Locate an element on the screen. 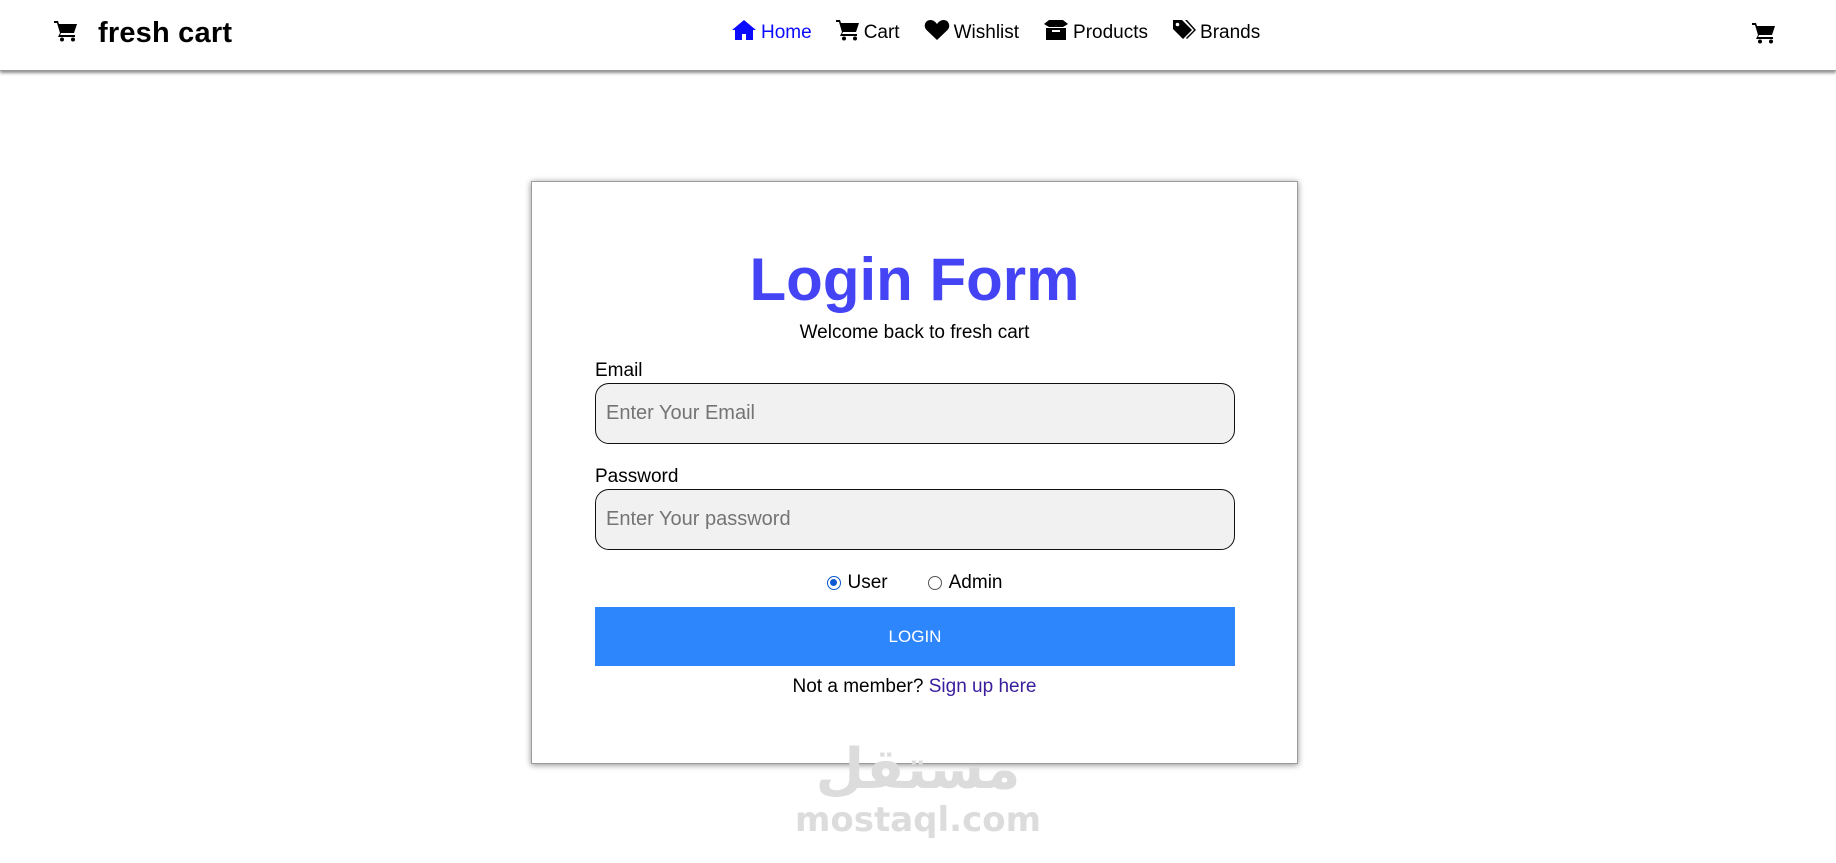 The image size is (1836, 863). nav-label-brands: Brands is located at coordinates (1230, 32).